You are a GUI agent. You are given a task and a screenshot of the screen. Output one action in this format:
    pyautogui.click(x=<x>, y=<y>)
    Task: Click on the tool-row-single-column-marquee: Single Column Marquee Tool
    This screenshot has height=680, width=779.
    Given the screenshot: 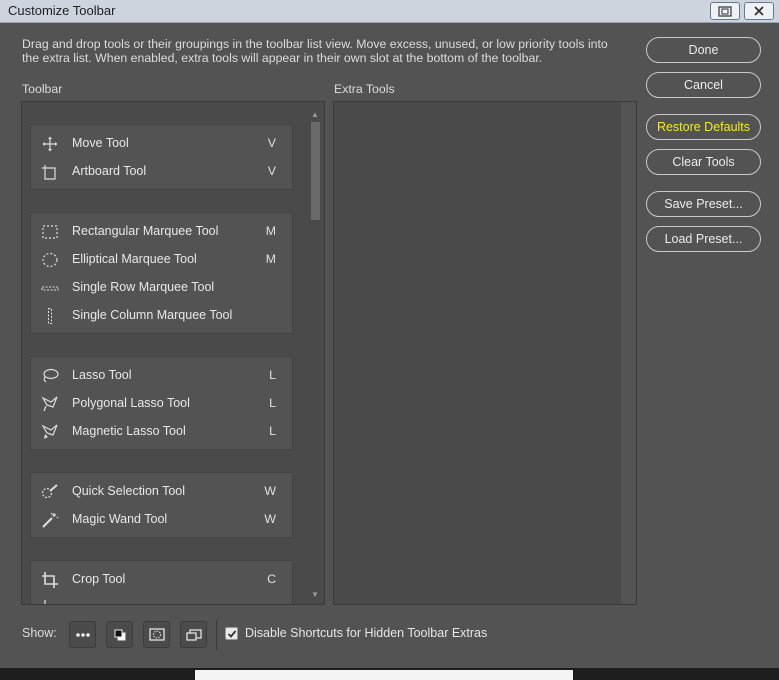 What is the action you would take?
    pyautogui.click(x=161, y=316)
    